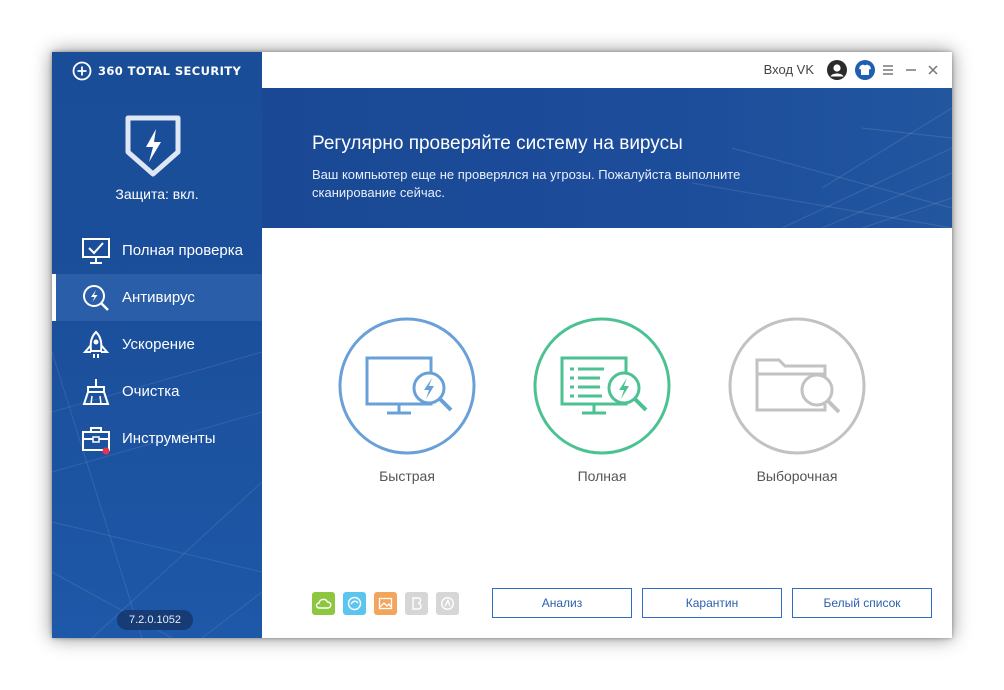 This screenshot has width=1004, height=690. What do you see at coordinates (562, 603) in the screenshot?
I see `analysis-button: Анализ` at bounding box center [562, 603].